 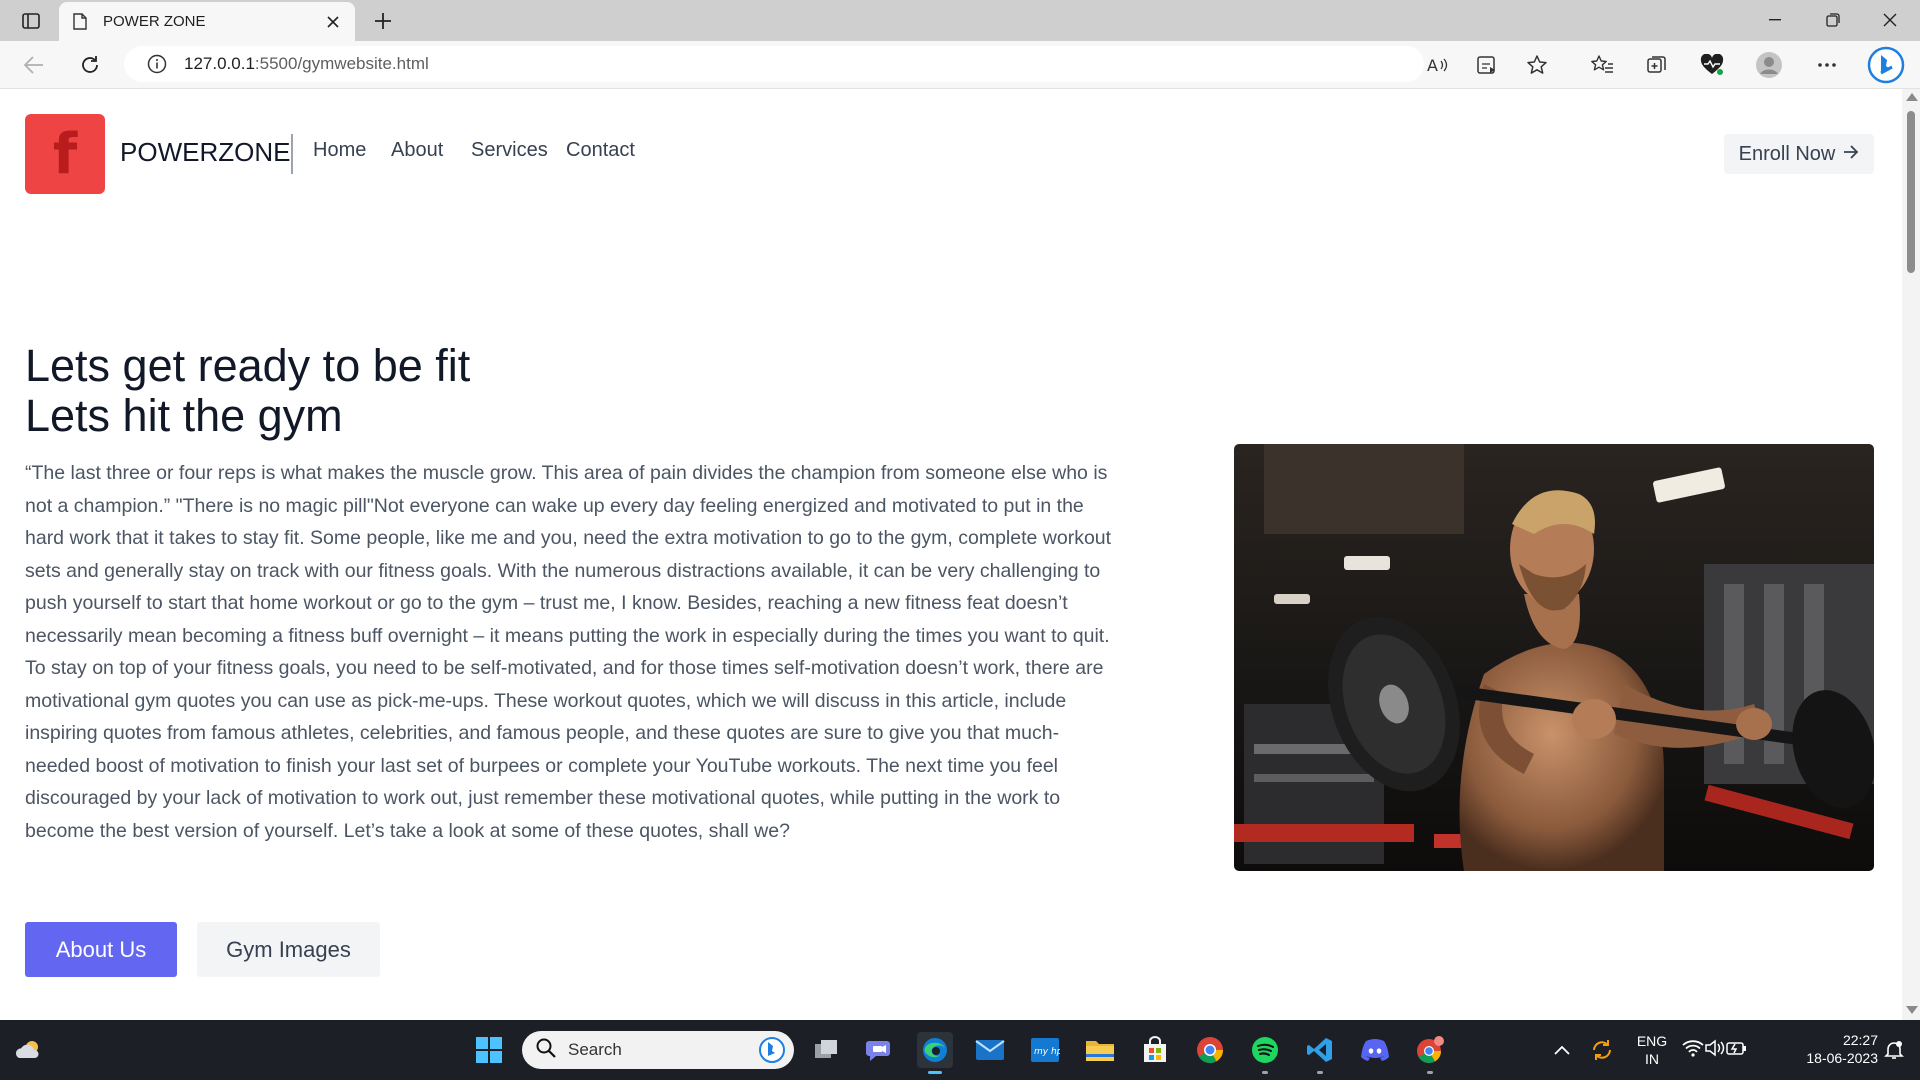 What do you see at coordinates (80, 22) in the screenshot?
I see `page-icon` at bounding box center [80, 22].